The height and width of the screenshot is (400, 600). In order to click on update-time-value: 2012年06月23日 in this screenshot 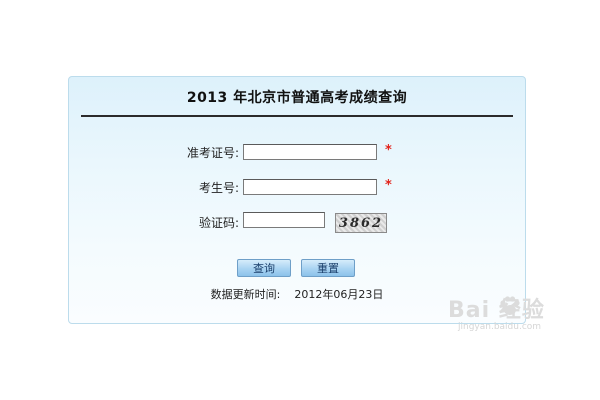, I will do `click(339, 294)`.